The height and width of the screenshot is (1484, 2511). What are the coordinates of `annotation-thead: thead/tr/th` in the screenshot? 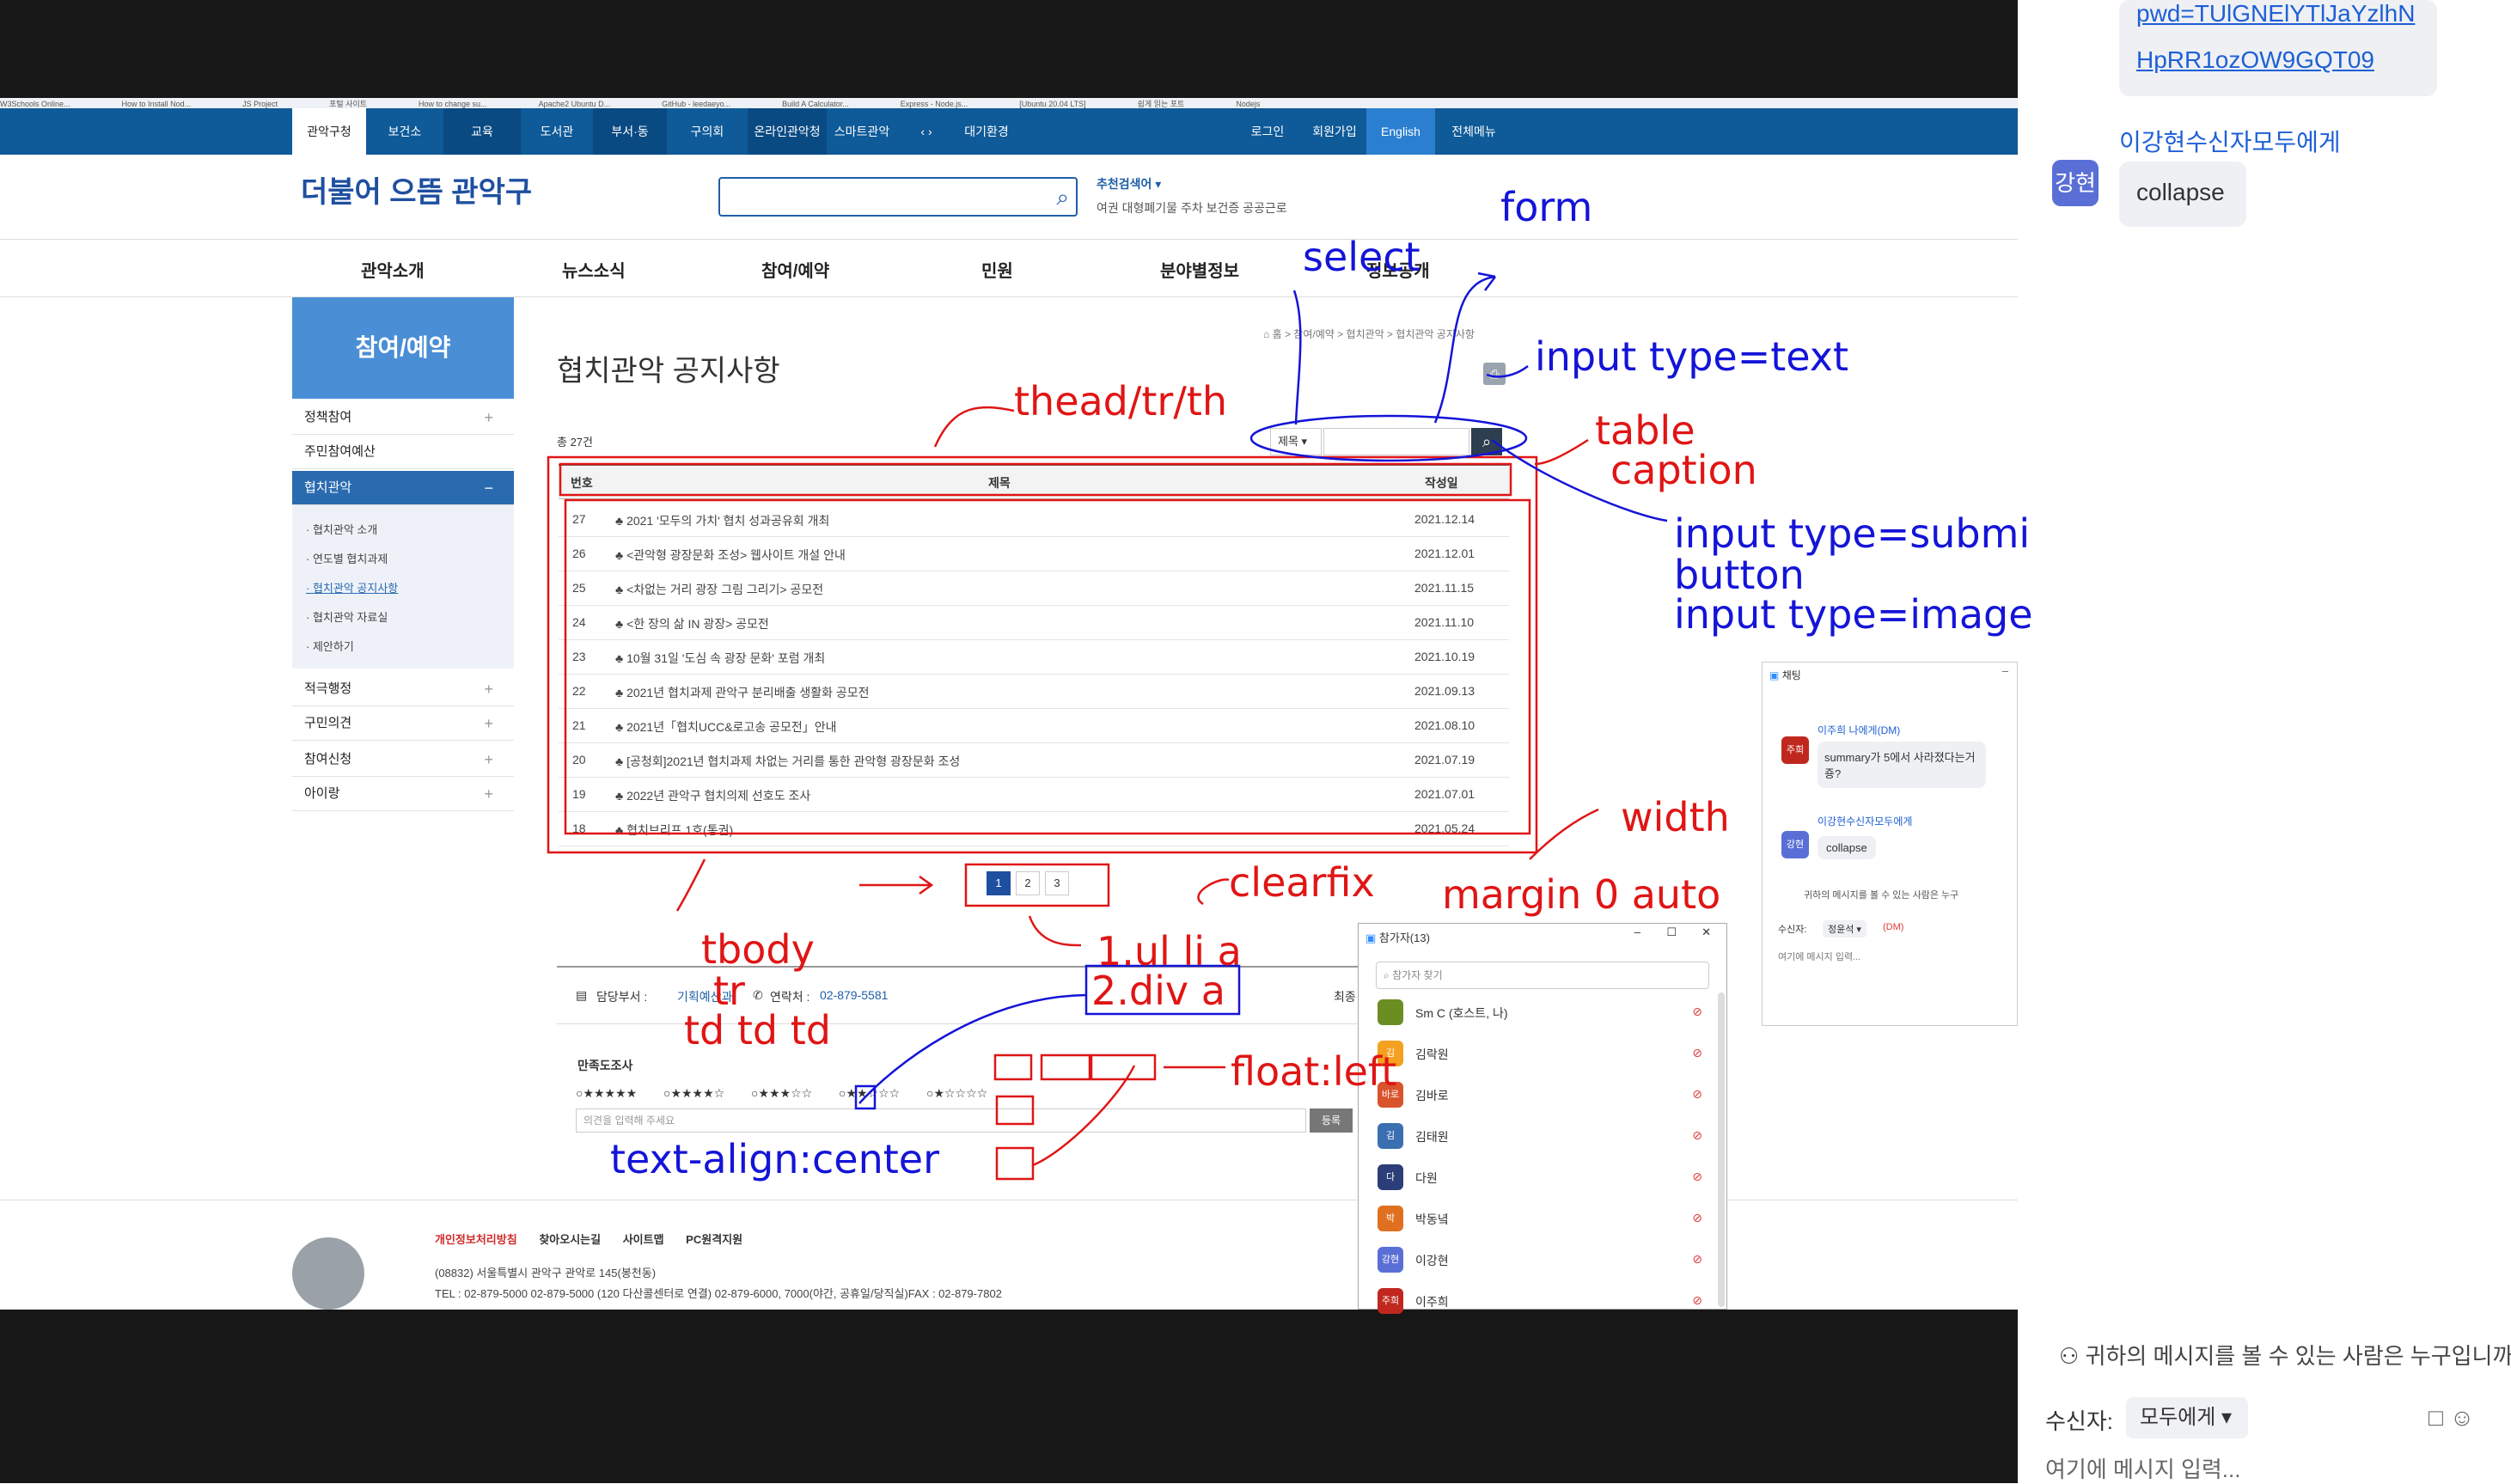 It's located at (1121, 401).